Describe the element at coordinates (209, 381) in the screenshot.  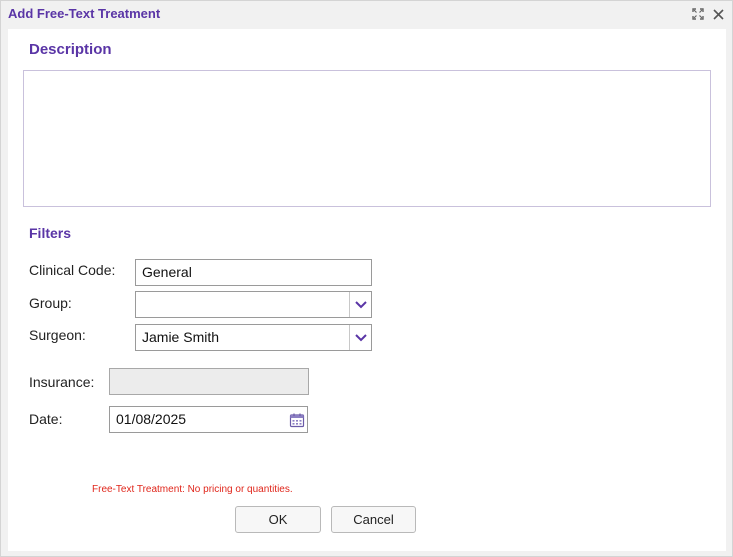
I see `insurance-field` at that location.